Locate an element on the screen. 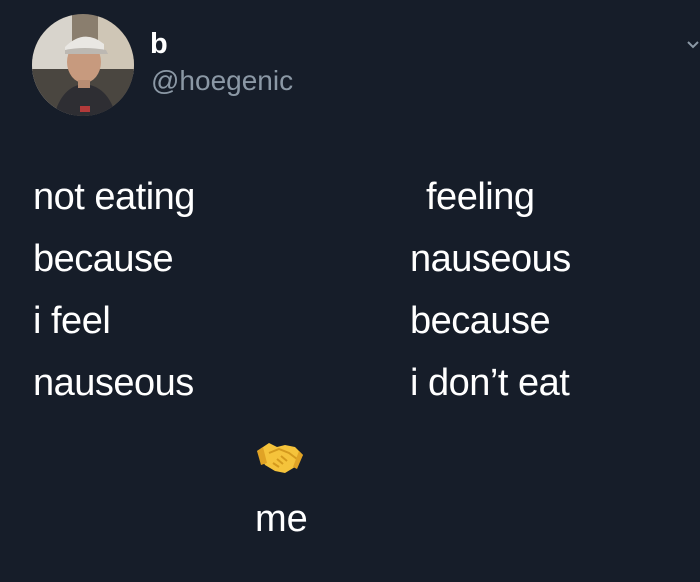 This screenshot has height=582, width=700. right-line: because is located at coordinates (480, 321).